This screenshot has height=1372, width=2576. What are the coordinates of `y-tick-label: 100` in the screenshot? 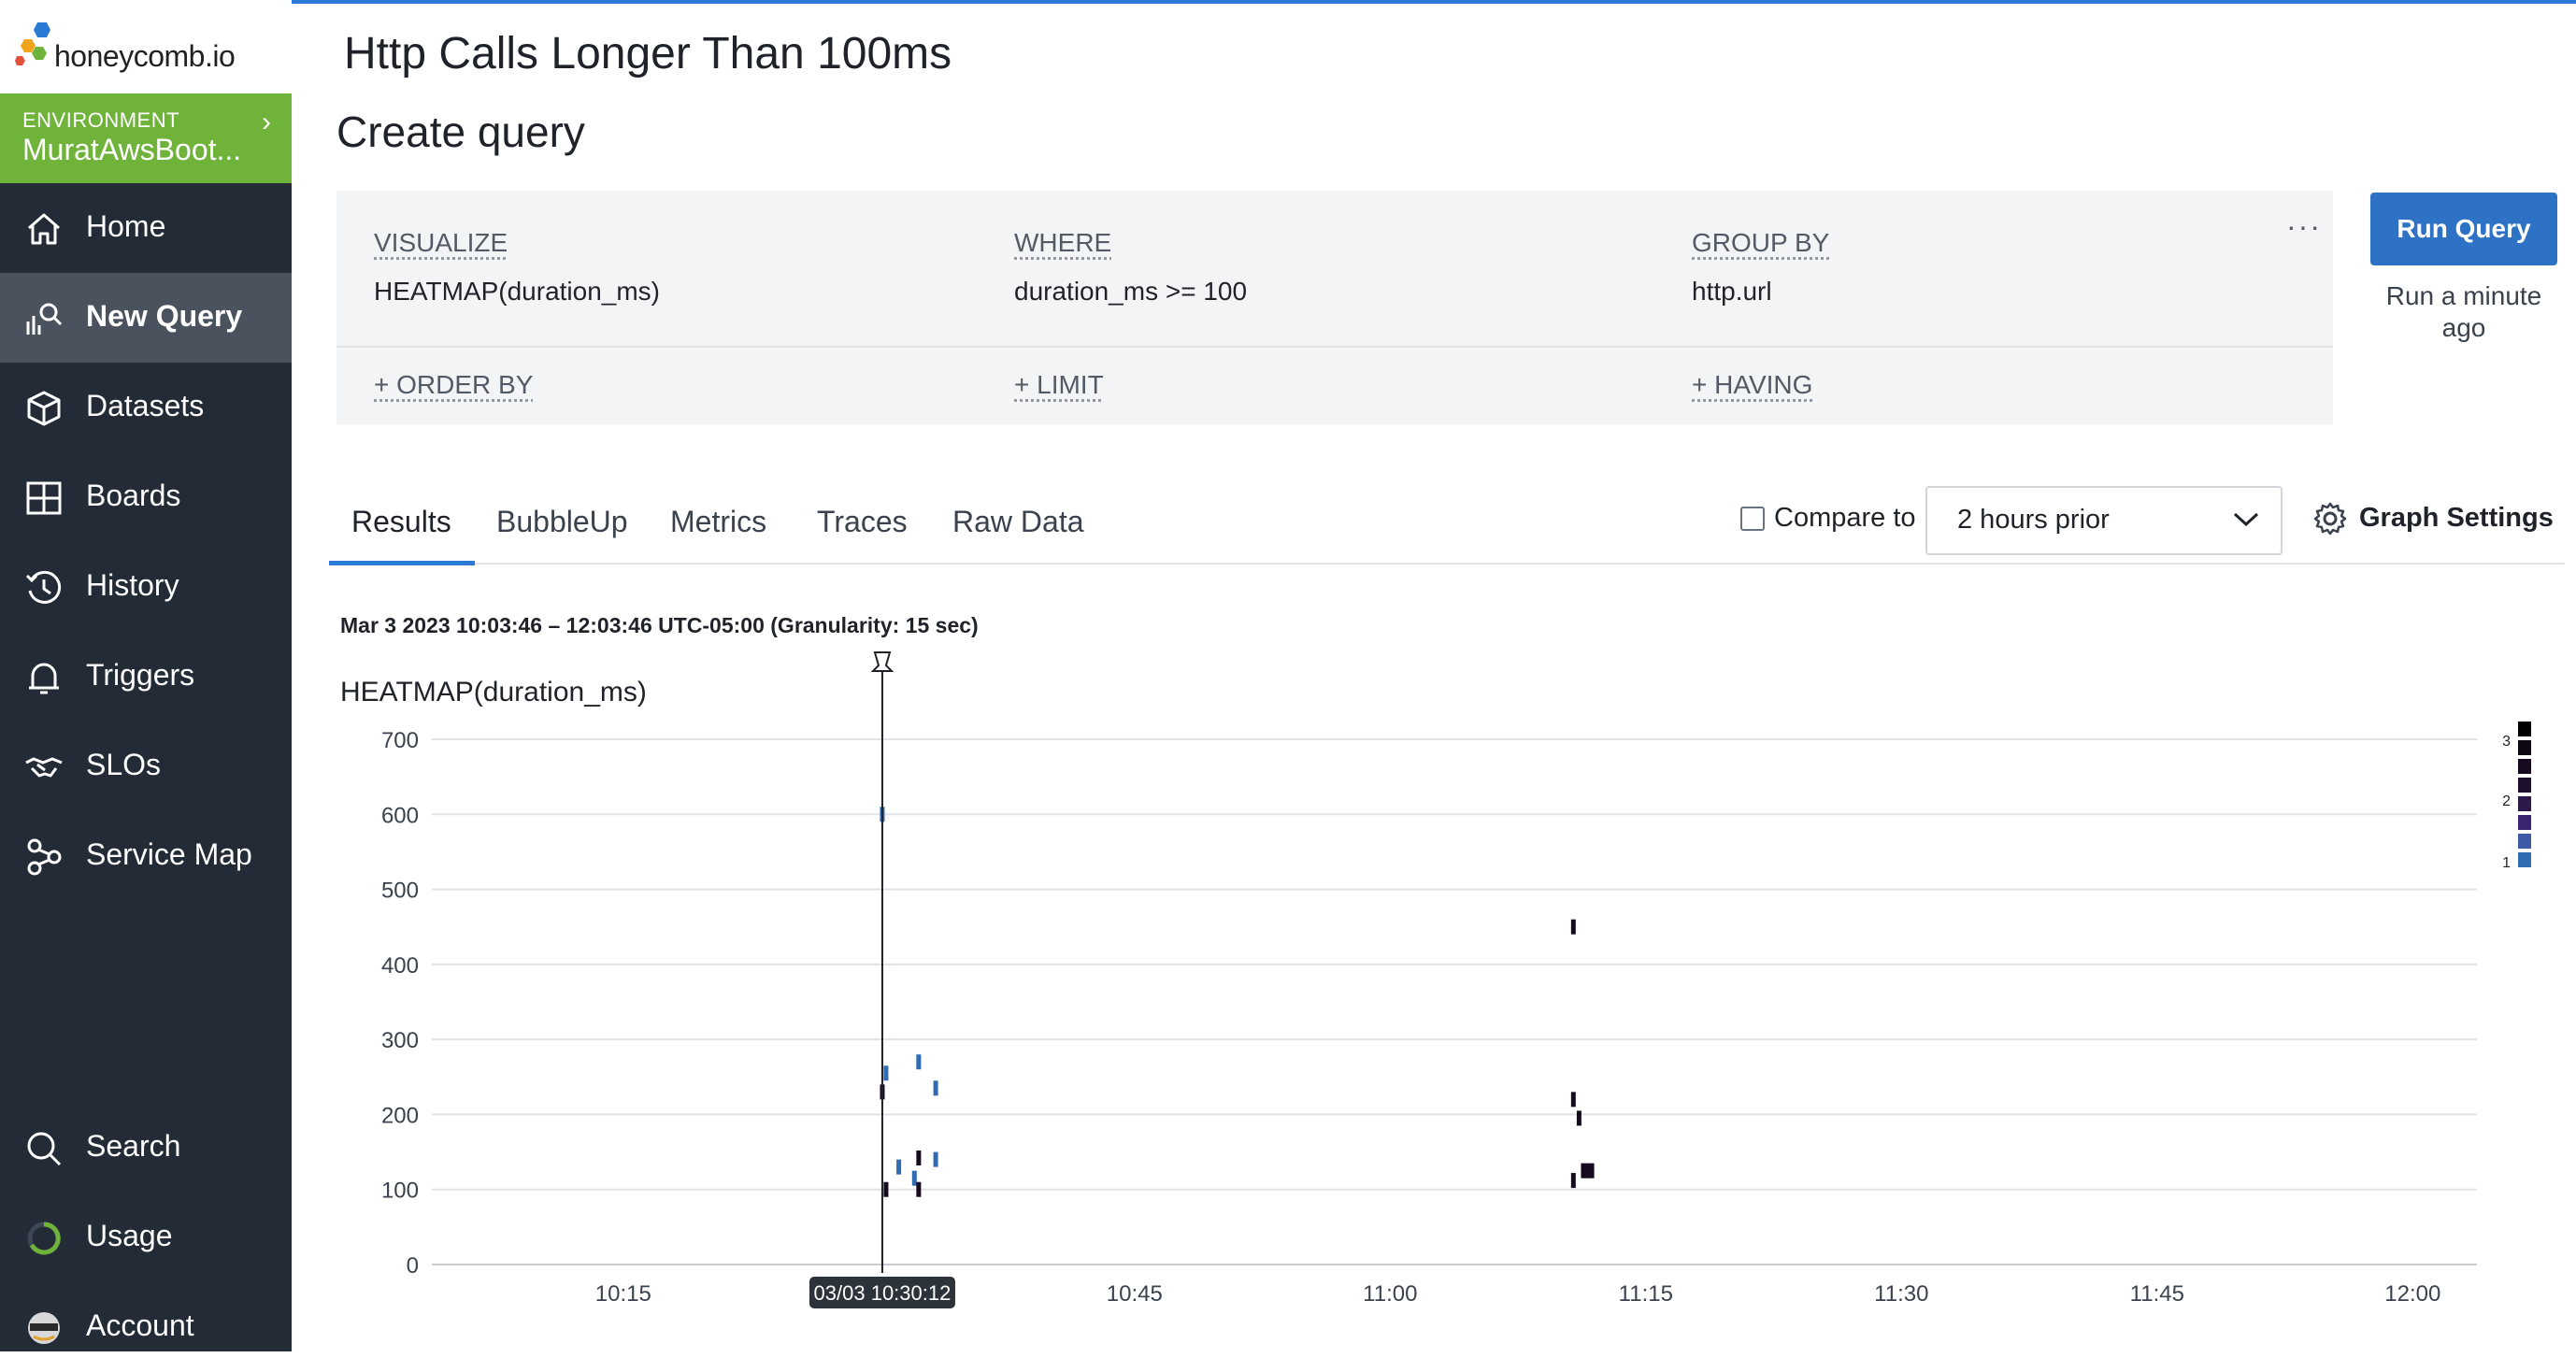 It's located at (400, 1191).